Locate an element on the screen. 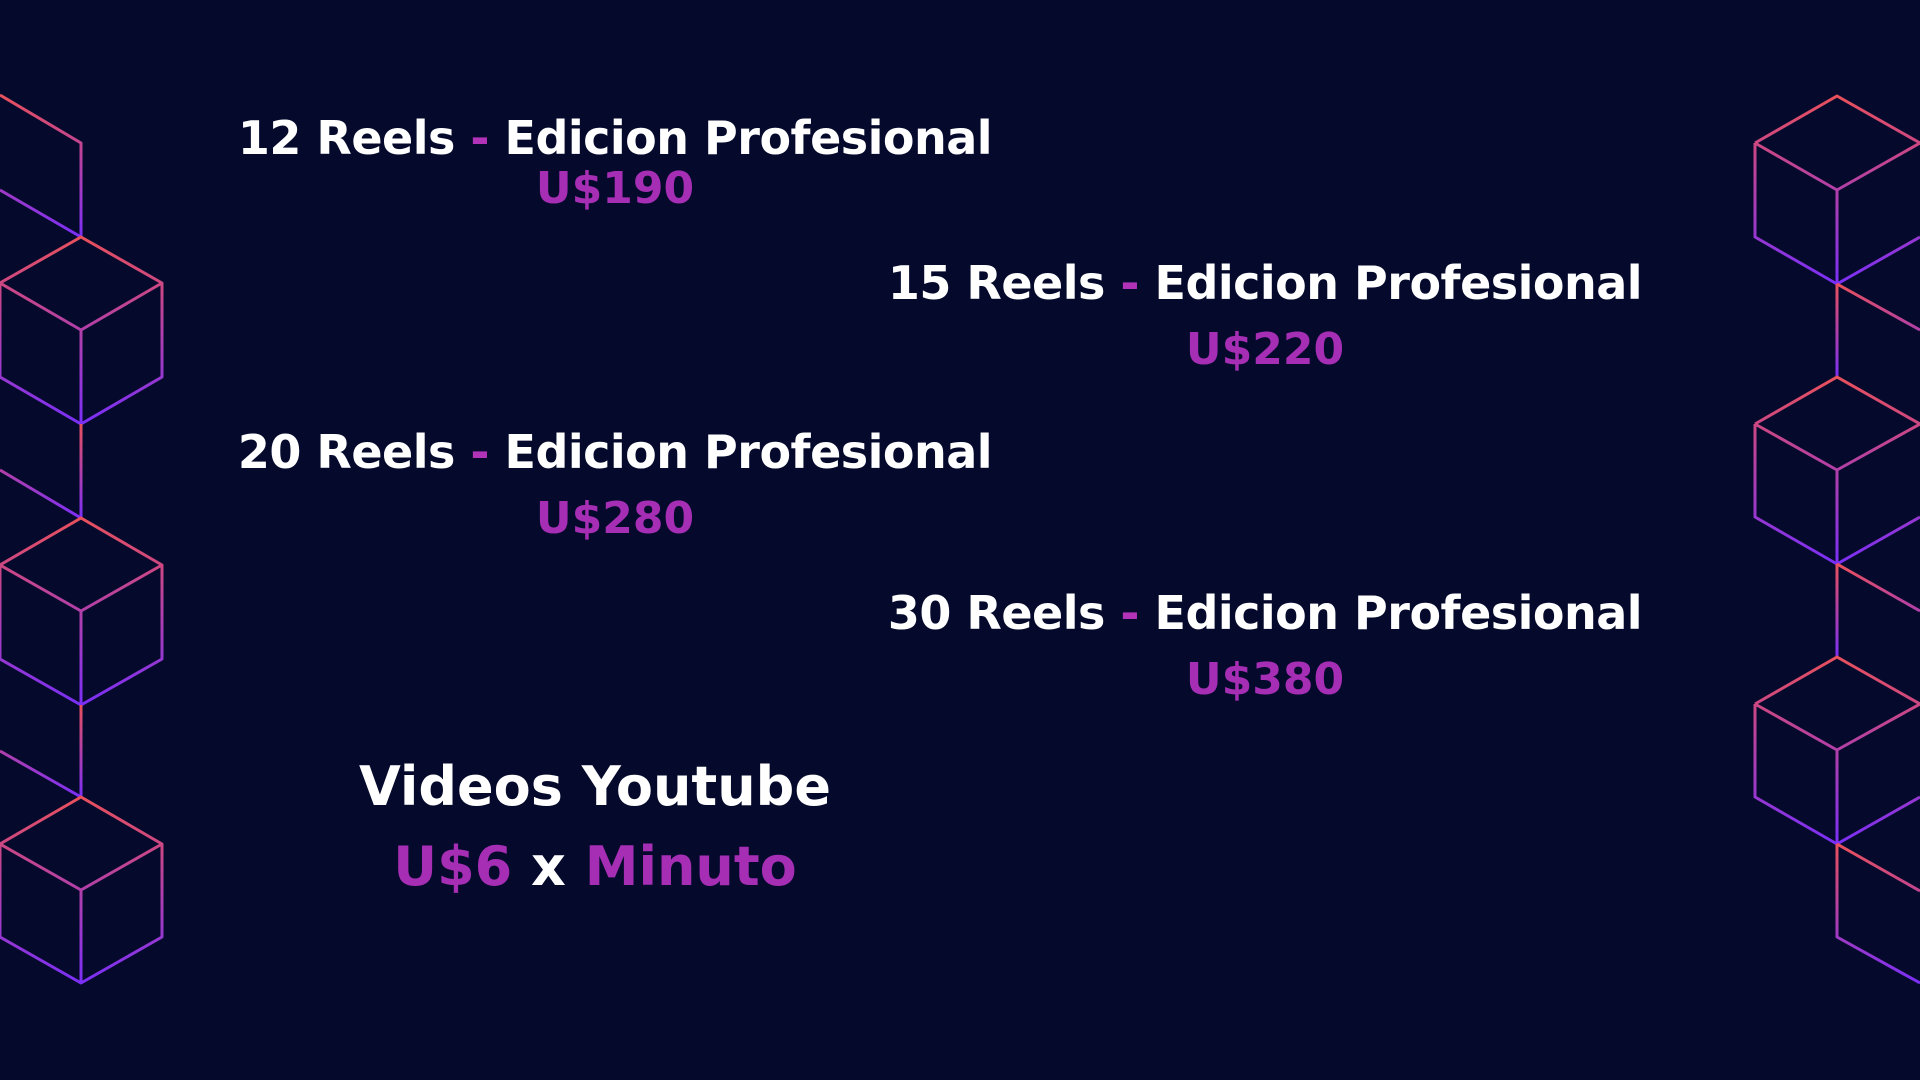  offer-20-reels: 20 Reels - Edicion Profesional U$280 is located at coordinates (615, 485).